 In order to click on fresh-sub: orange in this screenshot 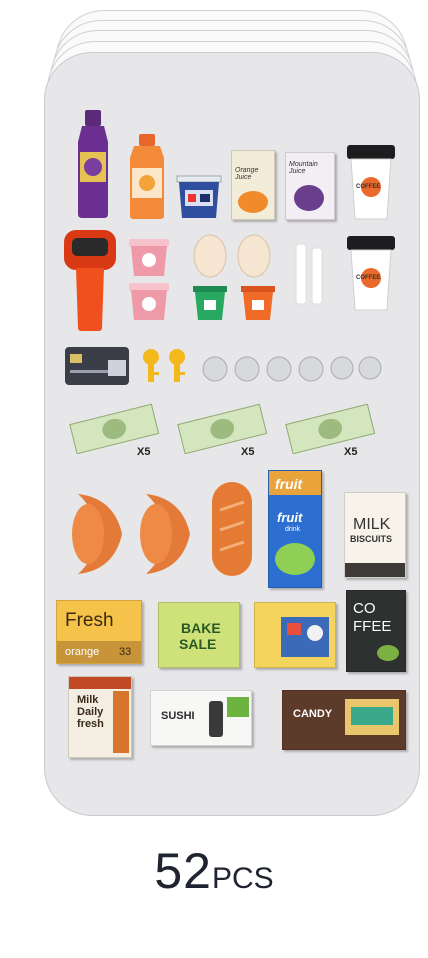, I will do `click(82, 652)`.